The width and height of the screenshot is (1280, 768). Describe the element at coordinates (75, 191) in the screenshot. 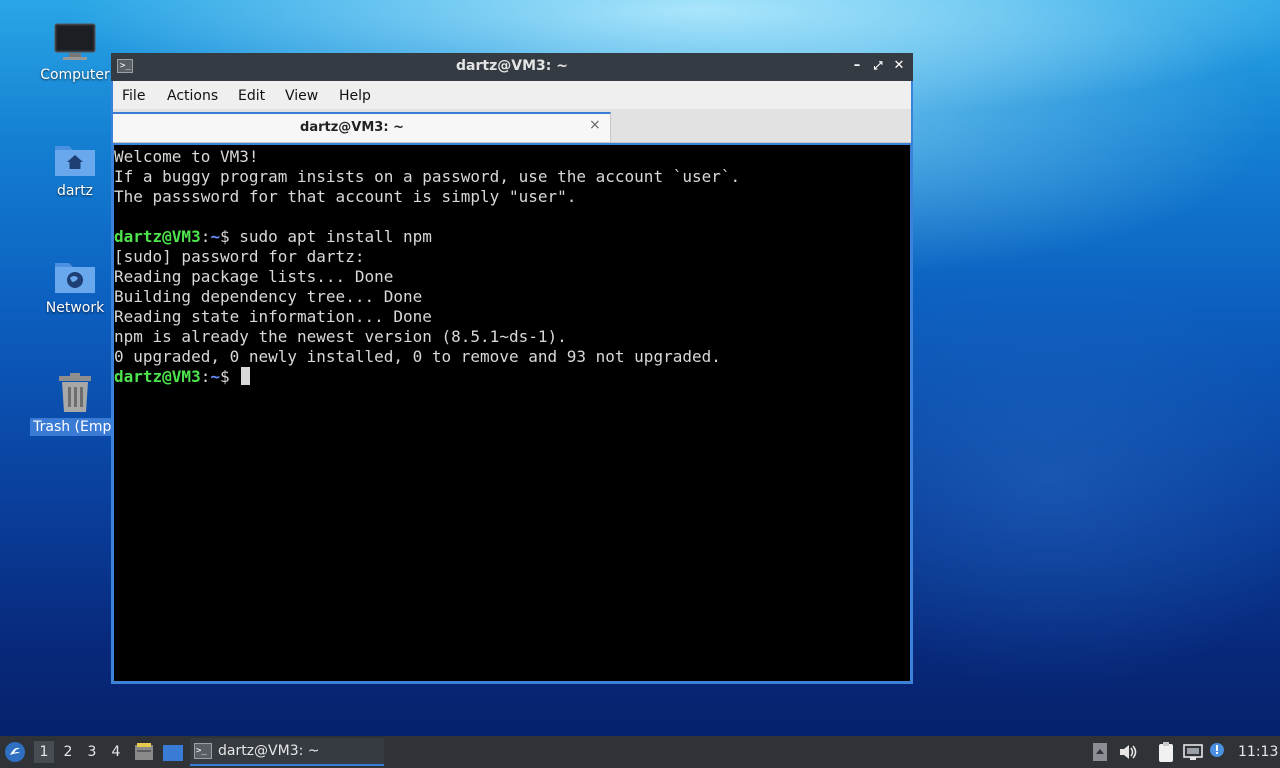

I see `desktop-icon-label: dartz` at that location.